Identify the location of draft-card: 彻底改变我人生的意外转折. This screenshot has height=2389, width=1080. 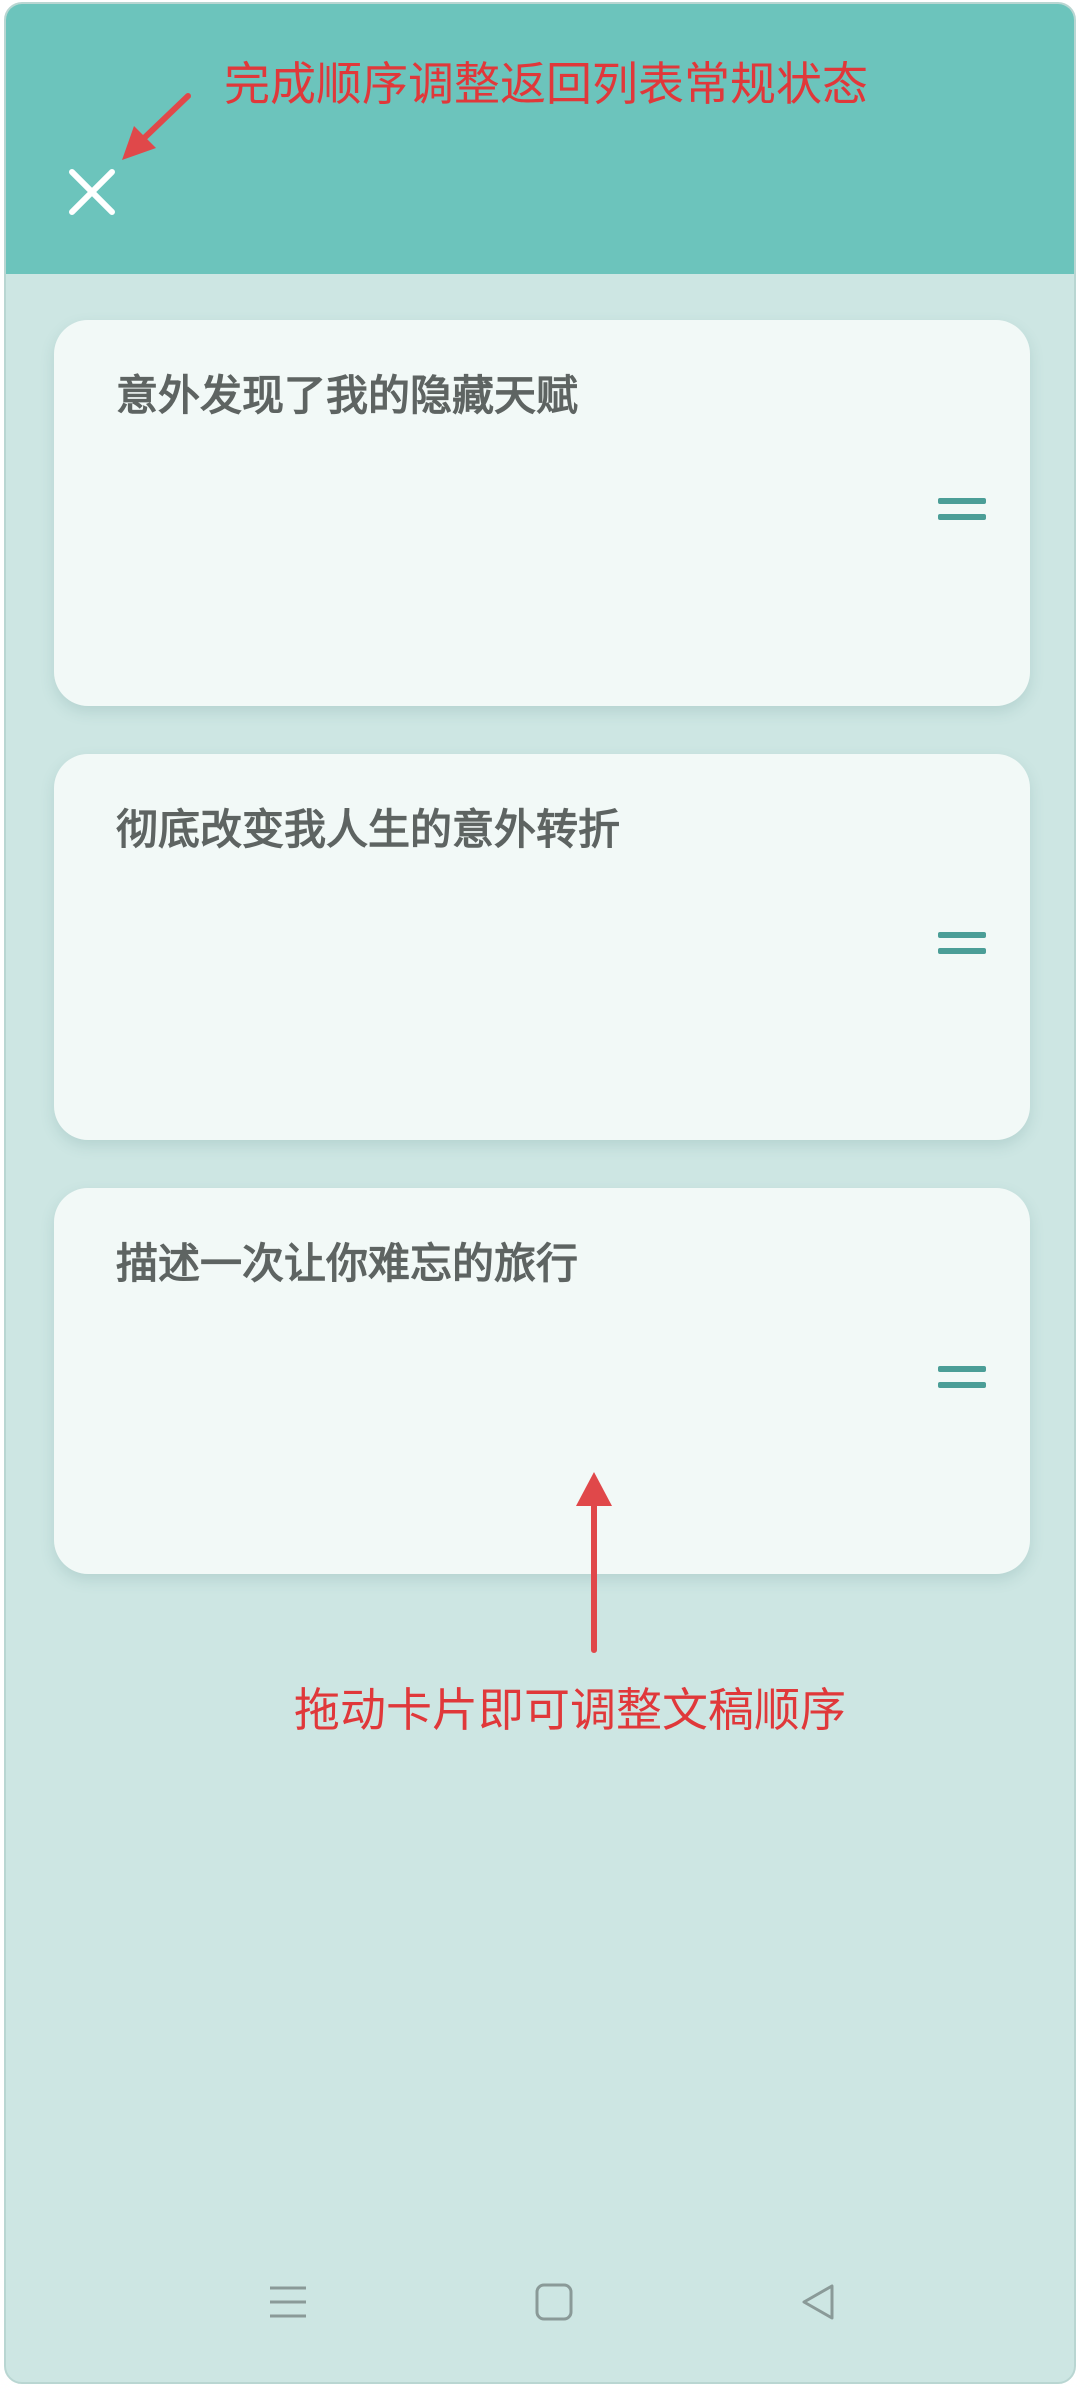
(542, 947).